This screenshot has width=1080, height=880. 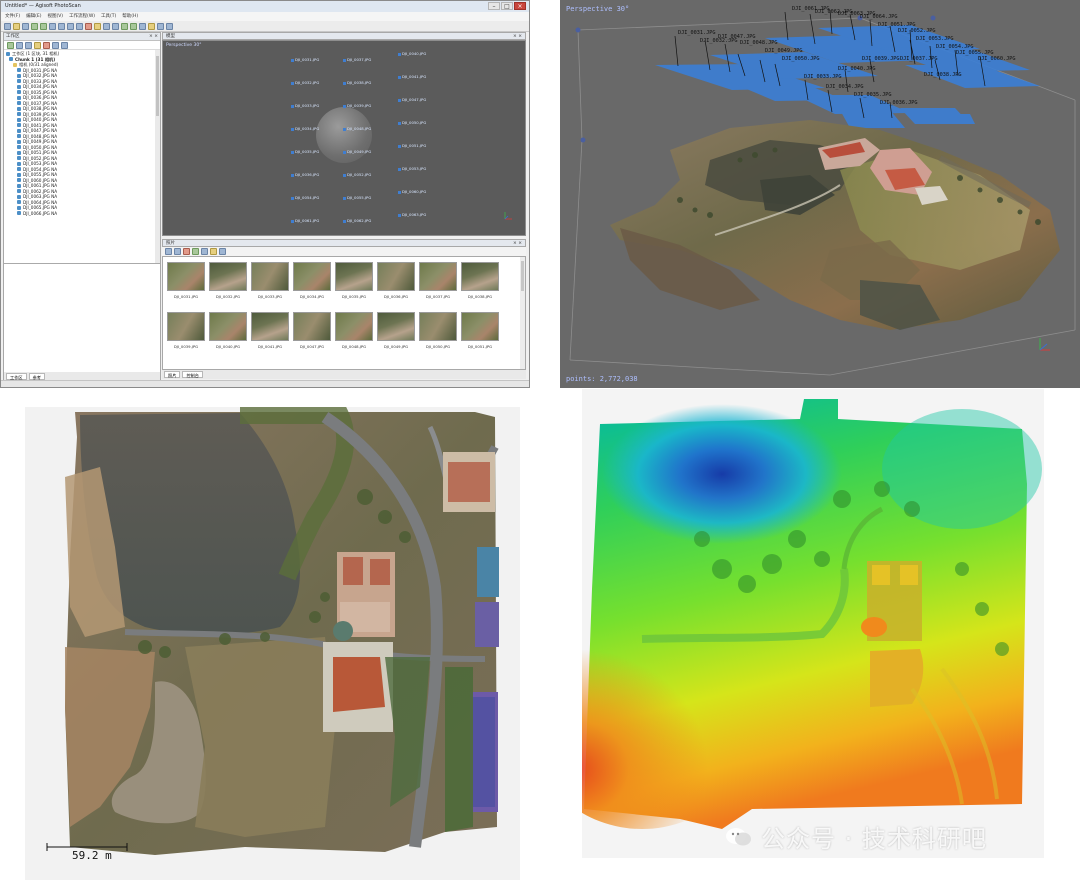 I want to click on camera-icon, so click(x=19, y=141).